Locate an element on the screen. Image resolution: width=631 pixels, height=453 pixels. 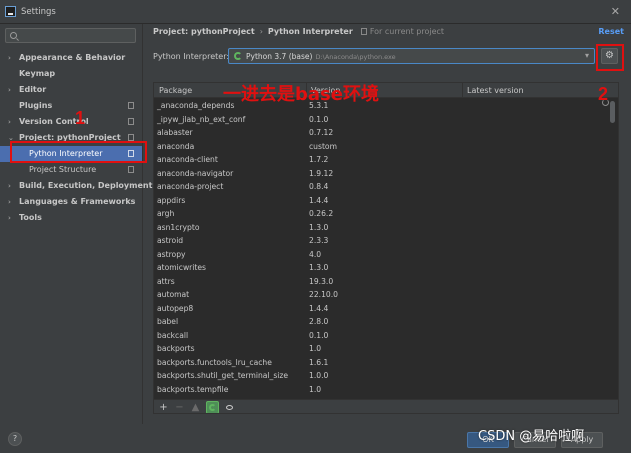
package-version-cell: 1.4.4 is located at coordinates (319, 200).